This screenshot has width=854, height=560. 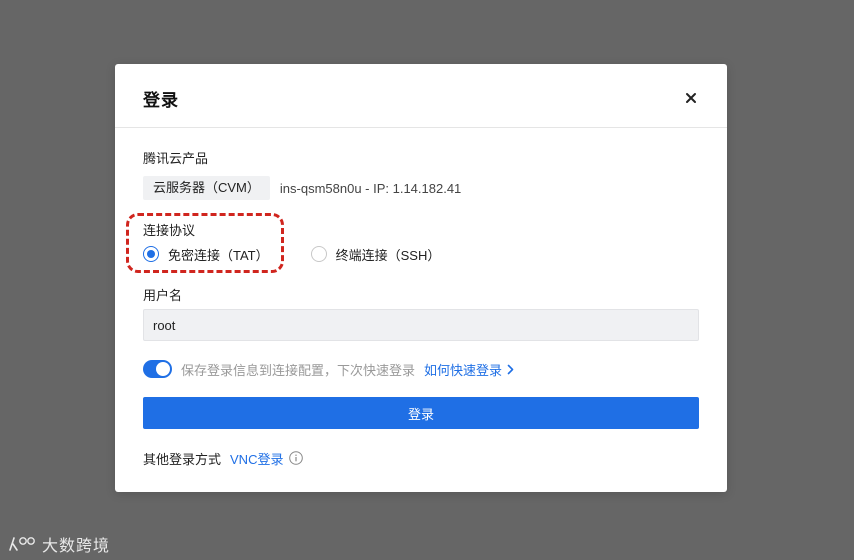 I want to click on close-button, so click(x=691, y=98).